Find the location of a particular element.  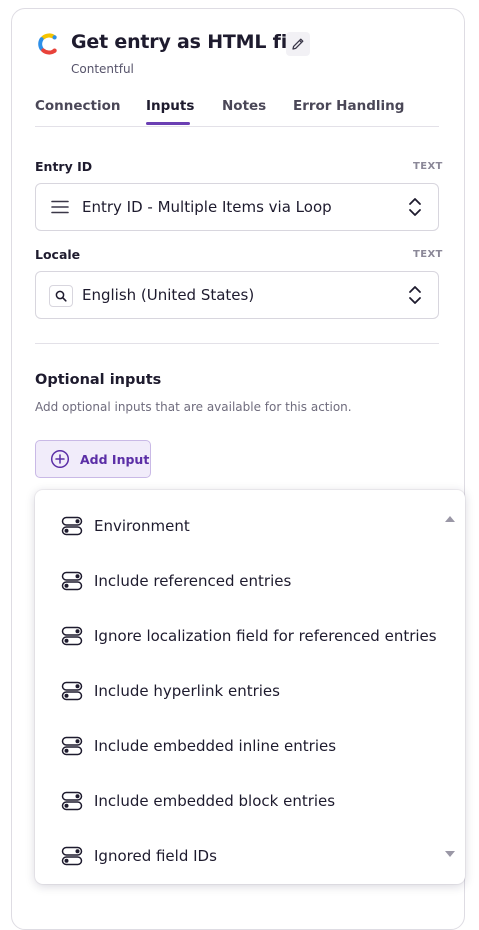

pencil-icon is located at coordinates (298, 44).